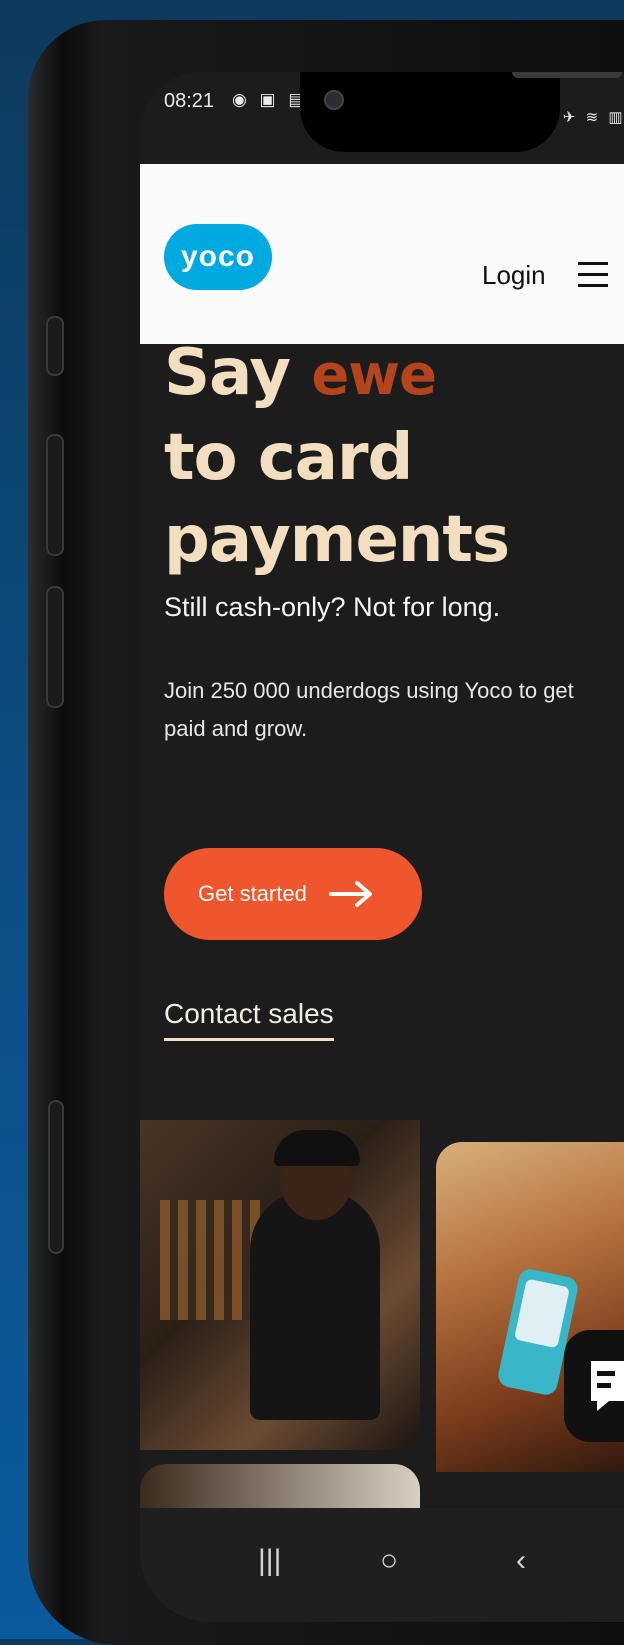  What do you see at coordinates (593, 275) in the screenshot?
I see `hamburger-menu-icon` at bounding box center [593, 275].